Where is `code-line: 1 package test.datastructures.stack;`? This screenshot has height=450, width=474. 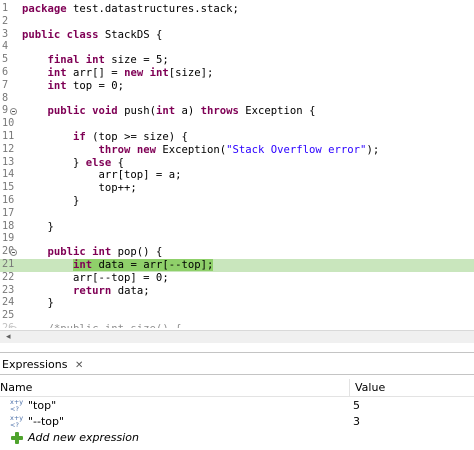 code-line: 1 package test.datastructures.stack; is located at coordinates (237, 9).